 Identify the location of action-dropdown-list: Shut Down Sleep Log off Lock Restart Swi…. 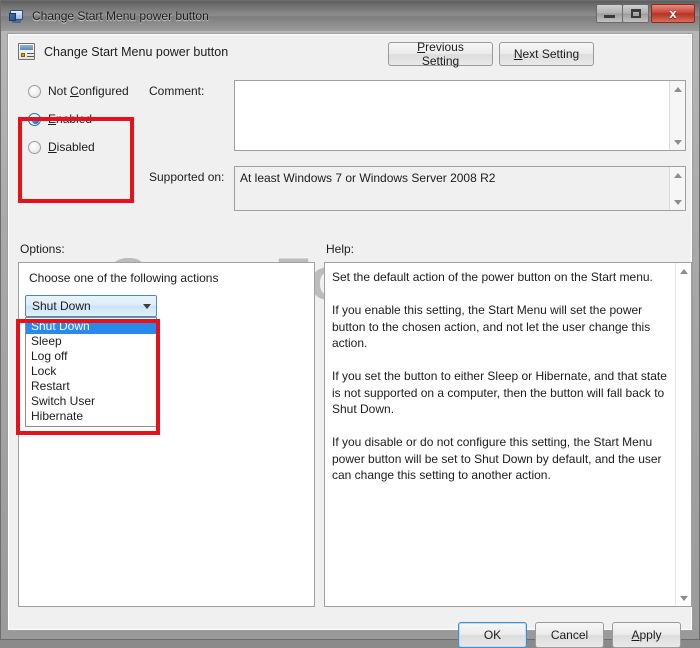
(91, 372).